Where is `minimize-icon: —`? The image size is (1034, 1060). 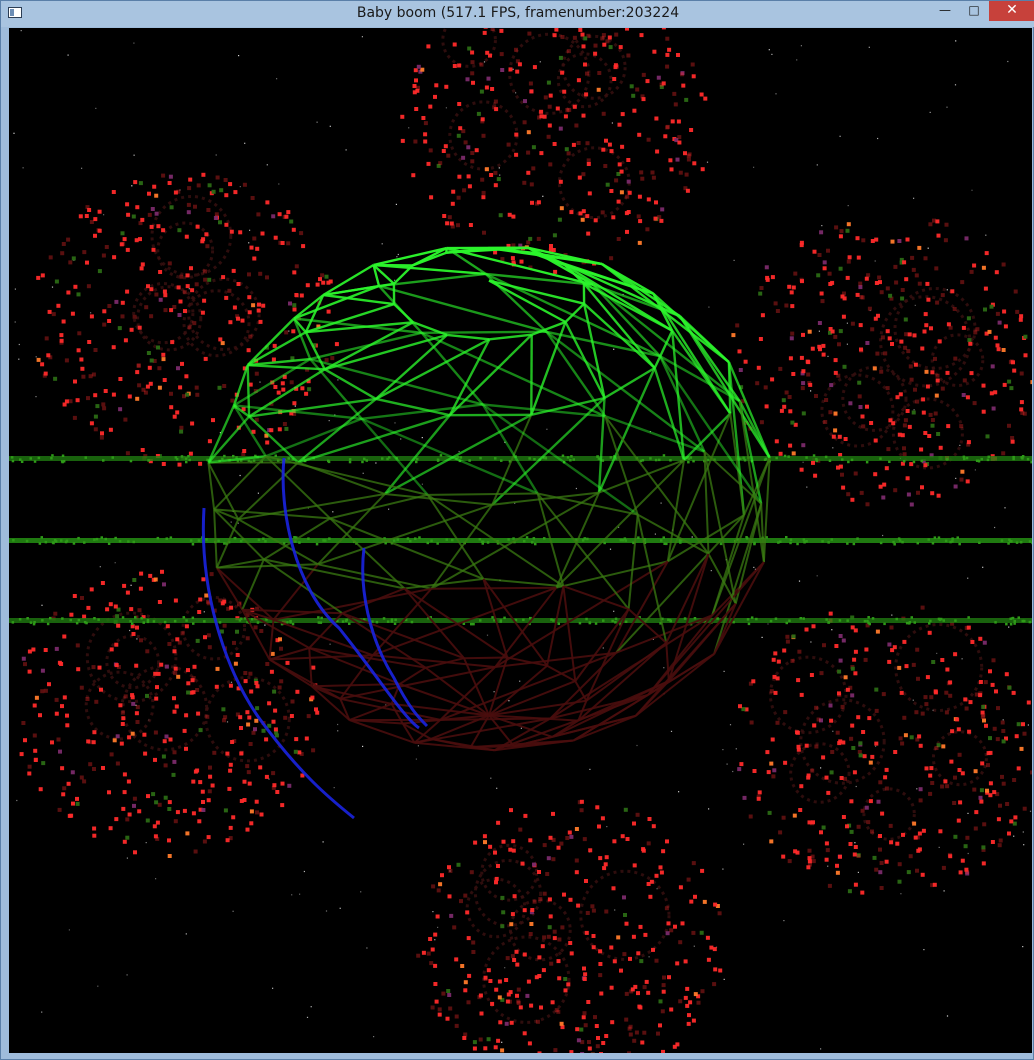
minimize-icon: — is located at coordinates (945, 10).